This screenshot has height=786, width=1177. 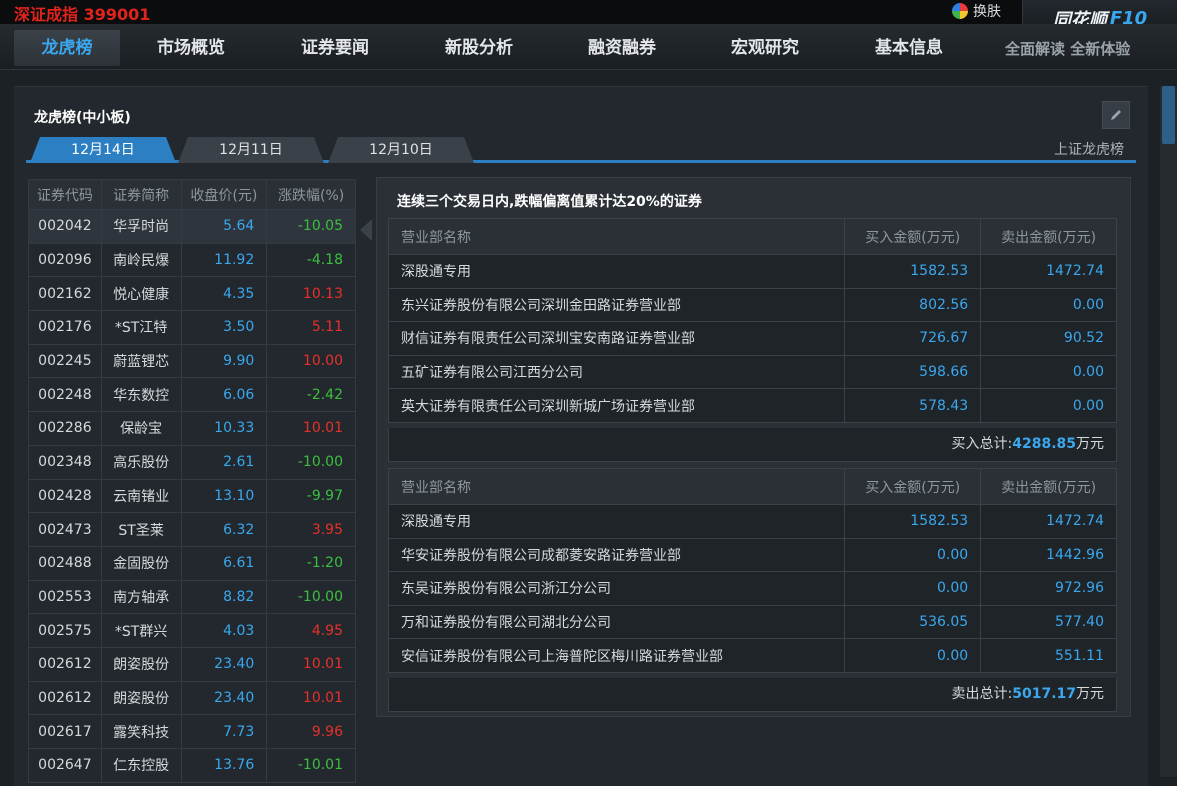 What do you see at coordinates (311, 698) in the screenshot?
I see `stock-change: 10.01` at bounding box center [311, 698].